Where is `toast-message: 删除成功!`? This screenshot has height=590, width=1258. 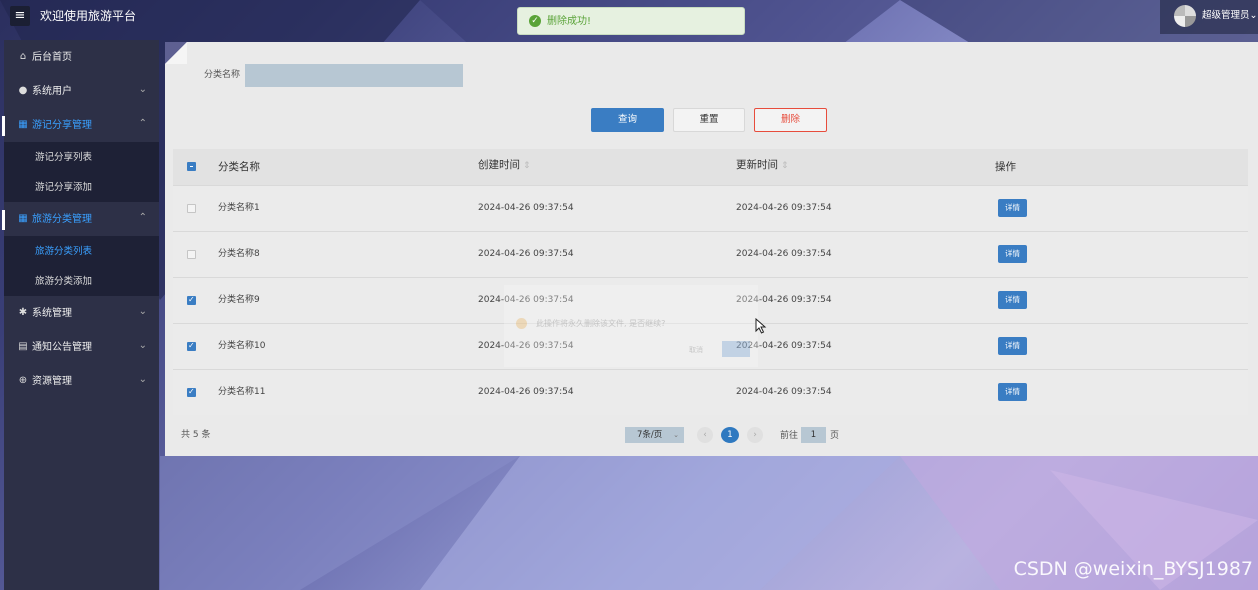
toast-message: 删除成功! is located at coordinates (569, 21).